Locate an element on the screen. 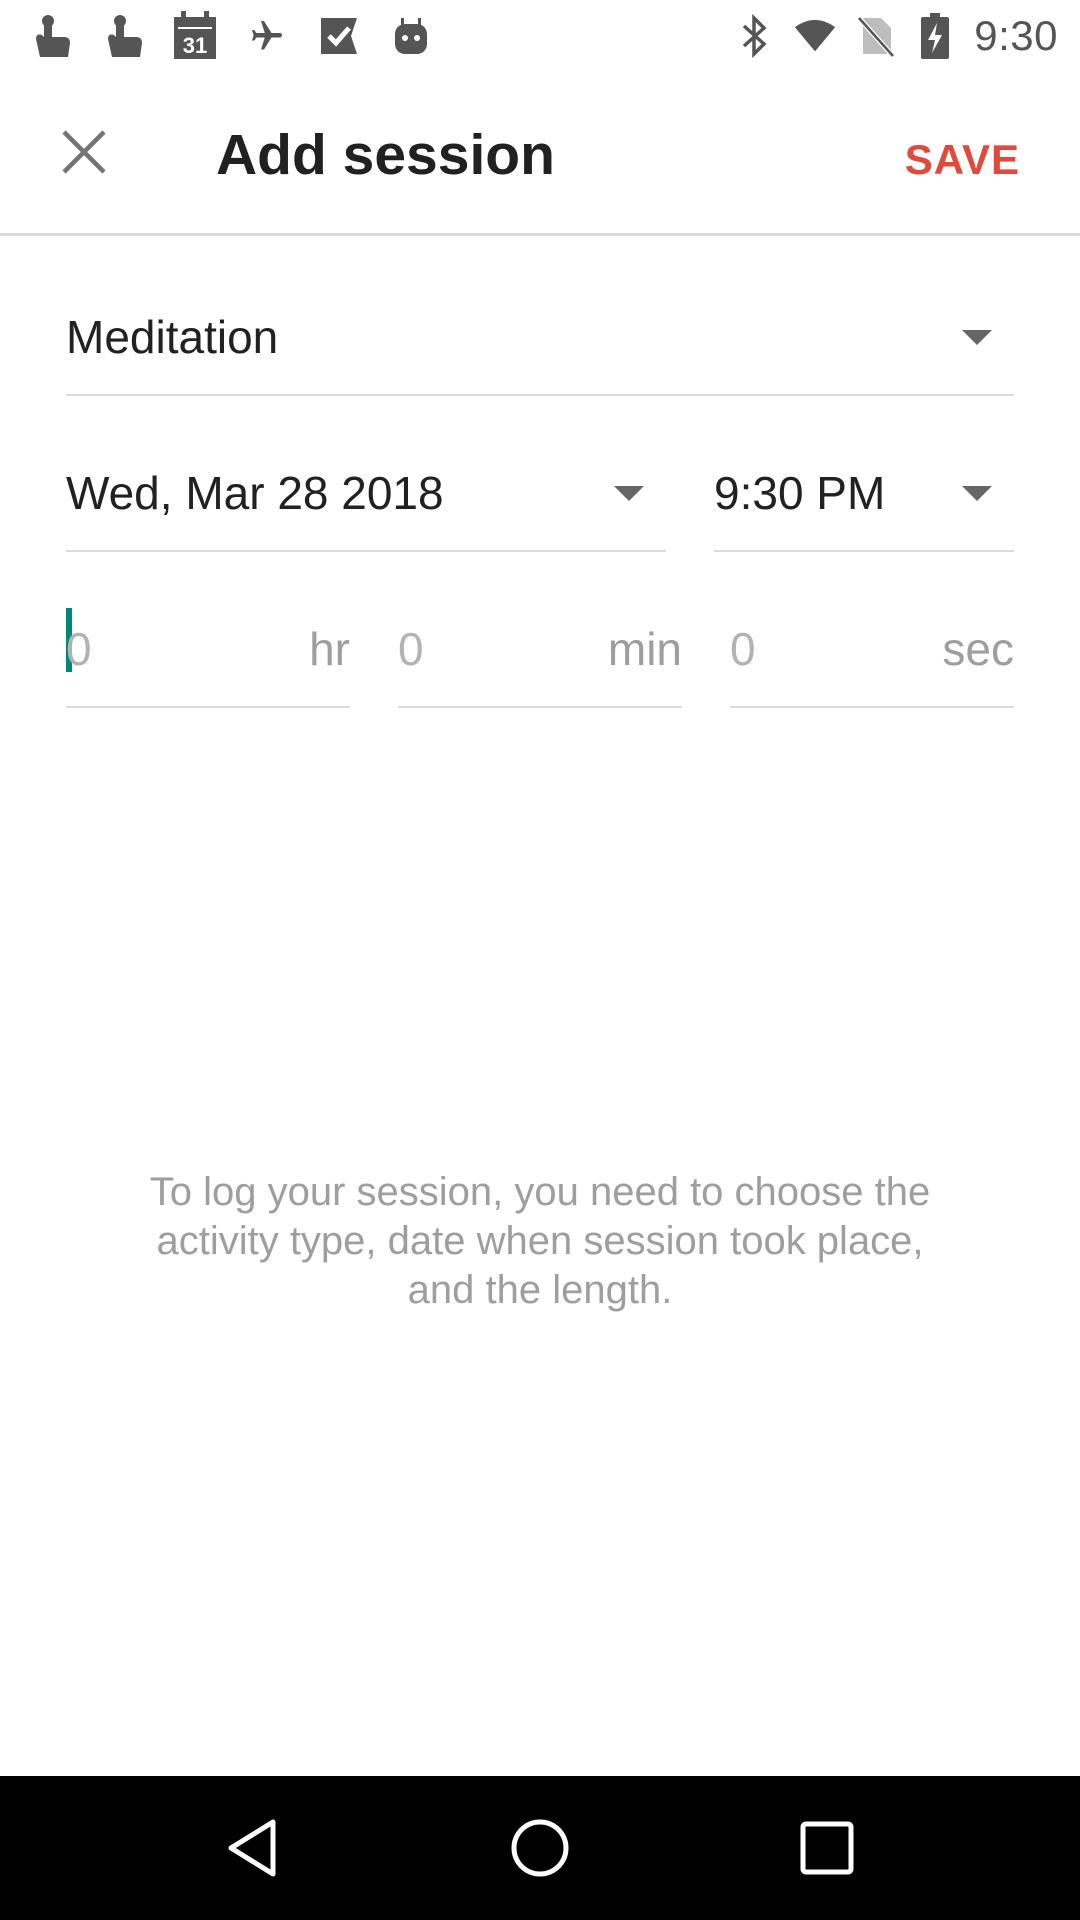  recents-icon is located at coordinates (827, 1848).